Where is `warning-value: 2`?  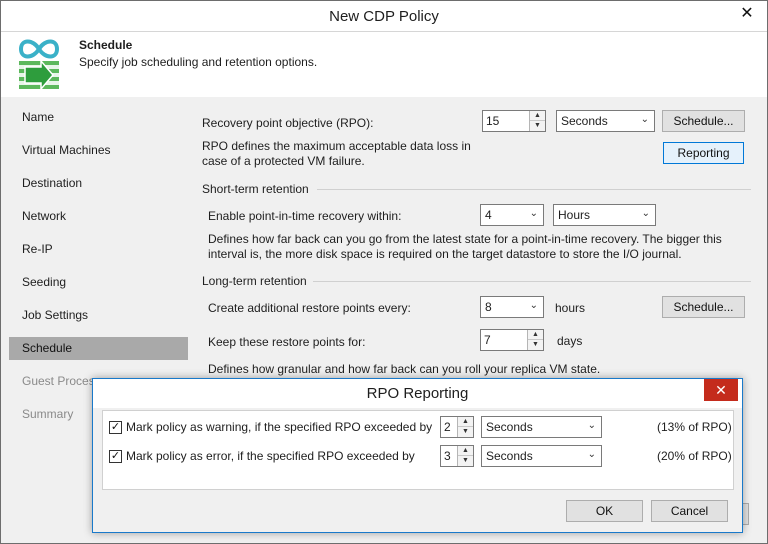
warning-value: 2 is located at coordinates (447, 427).